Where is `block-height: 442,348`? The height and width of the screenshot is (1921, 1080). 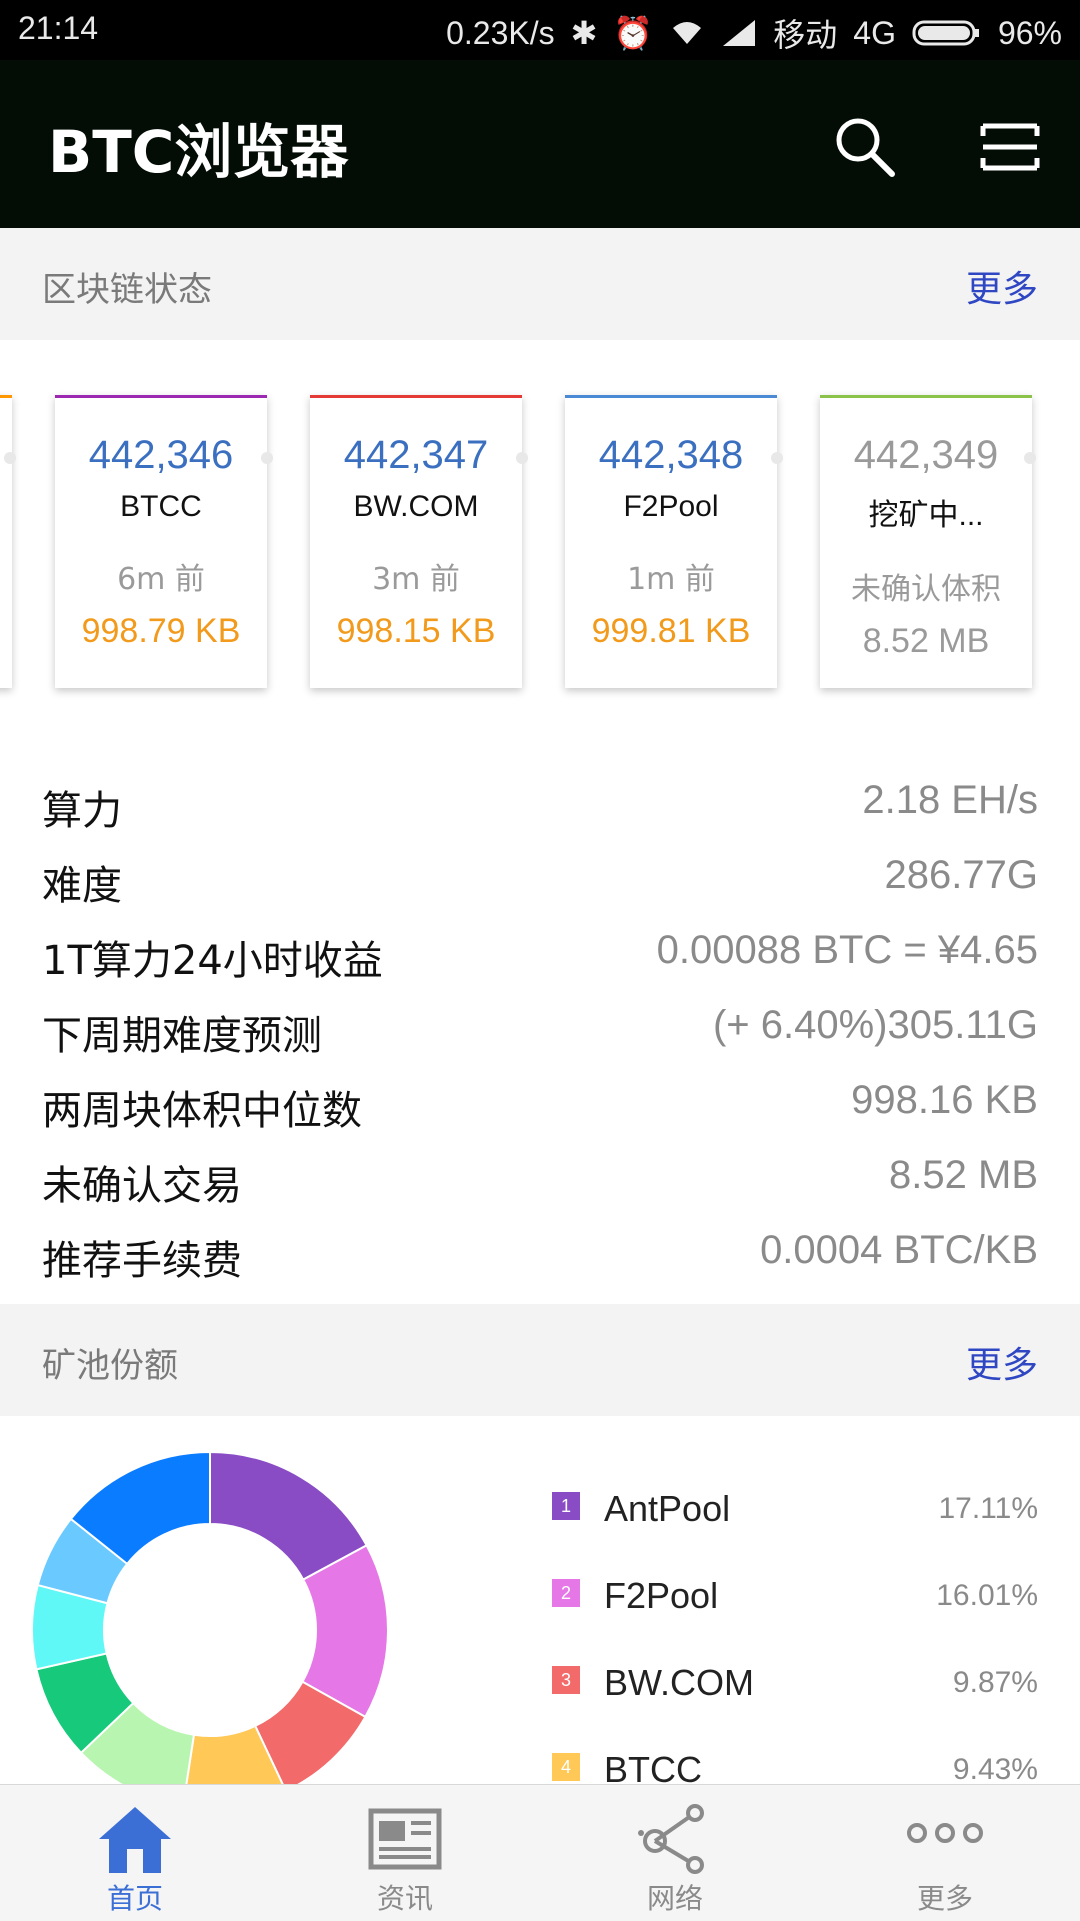 block-height: 442,348 is located at coordinates (671, 455).